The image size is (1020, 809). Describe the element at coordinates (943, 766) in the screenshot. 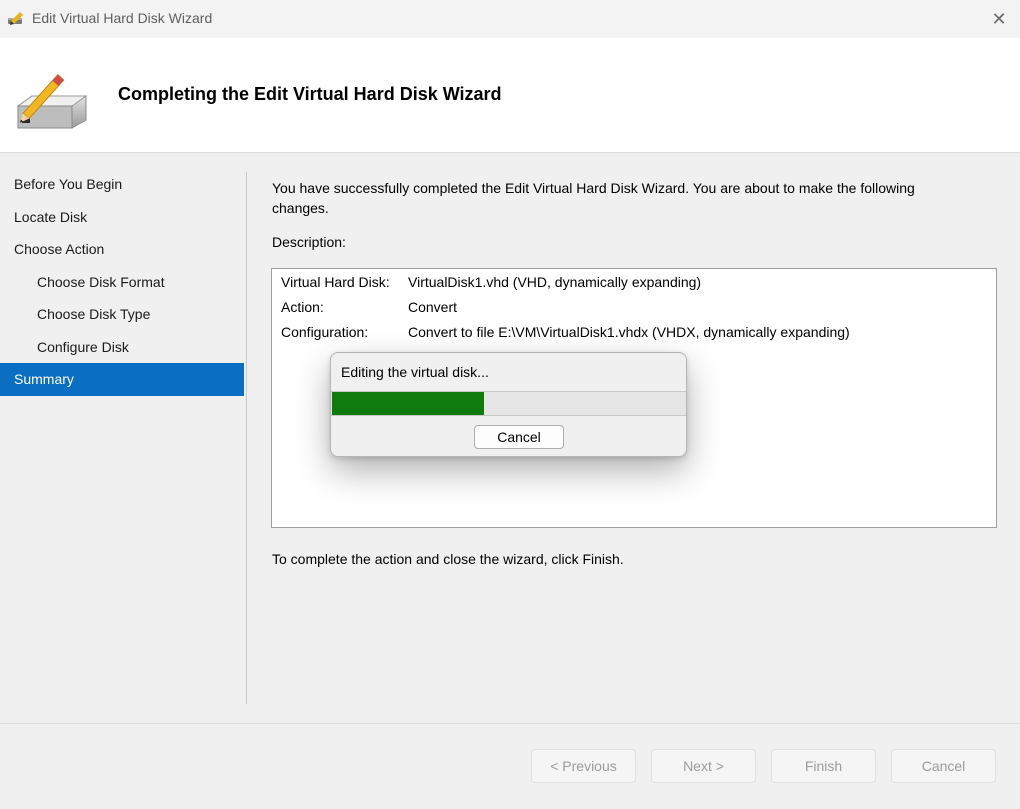

I see `cancel-button: Cancel` at that location.